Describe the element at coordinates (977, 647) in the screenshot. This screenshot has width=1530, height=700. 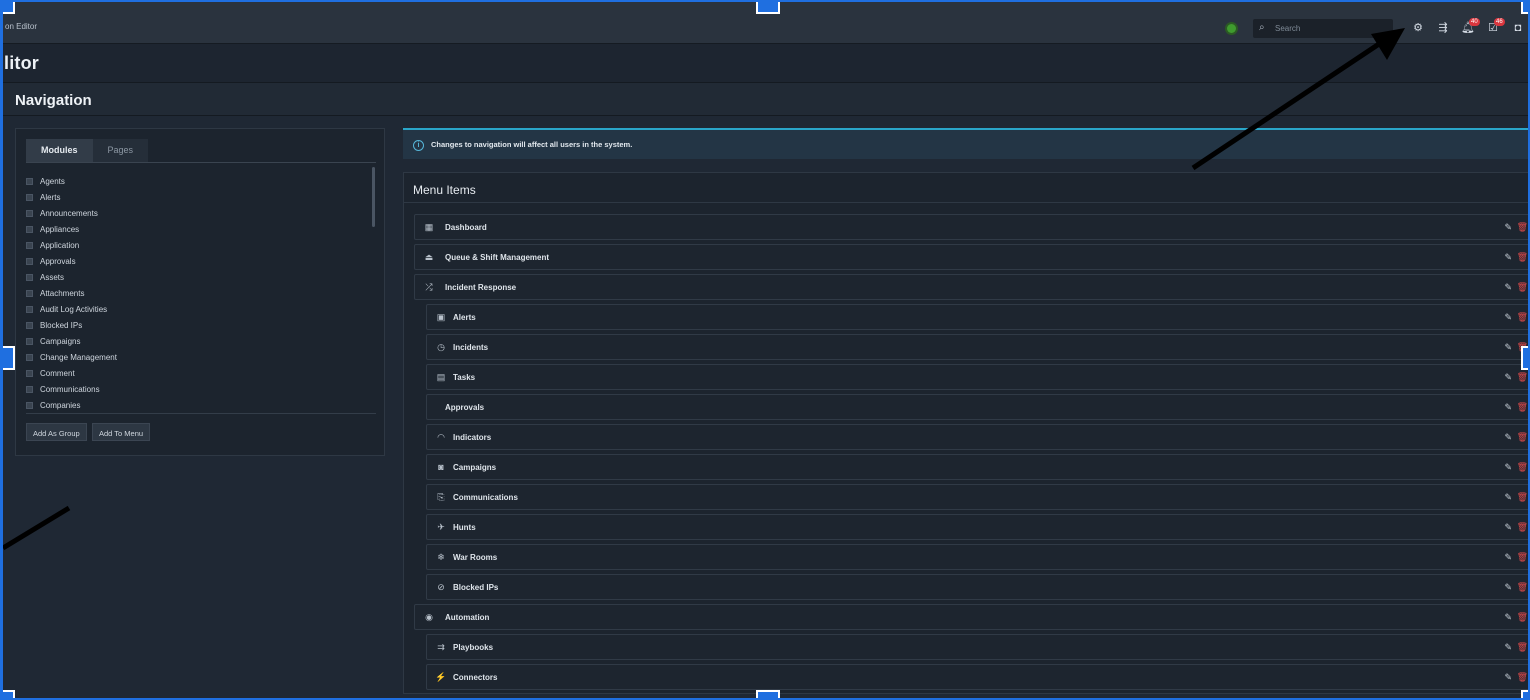
I see `menu-item: ⇉ Playbooks ✎ 🗑︎` at that location.